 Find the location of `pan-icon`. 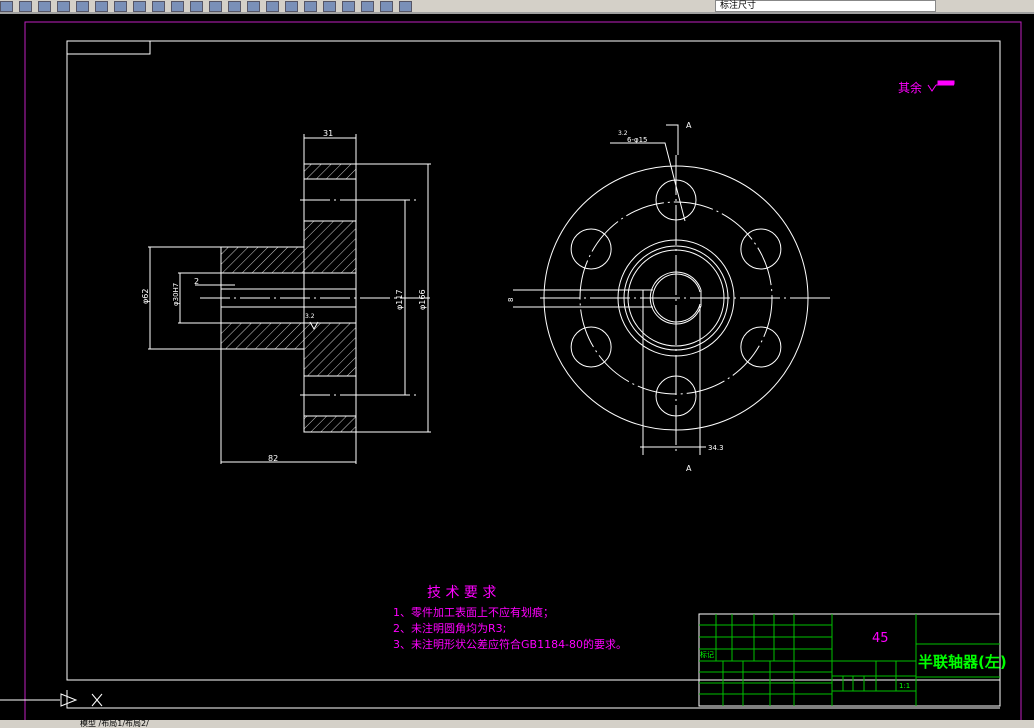

pan-icon is located at coordinates (196, 6).